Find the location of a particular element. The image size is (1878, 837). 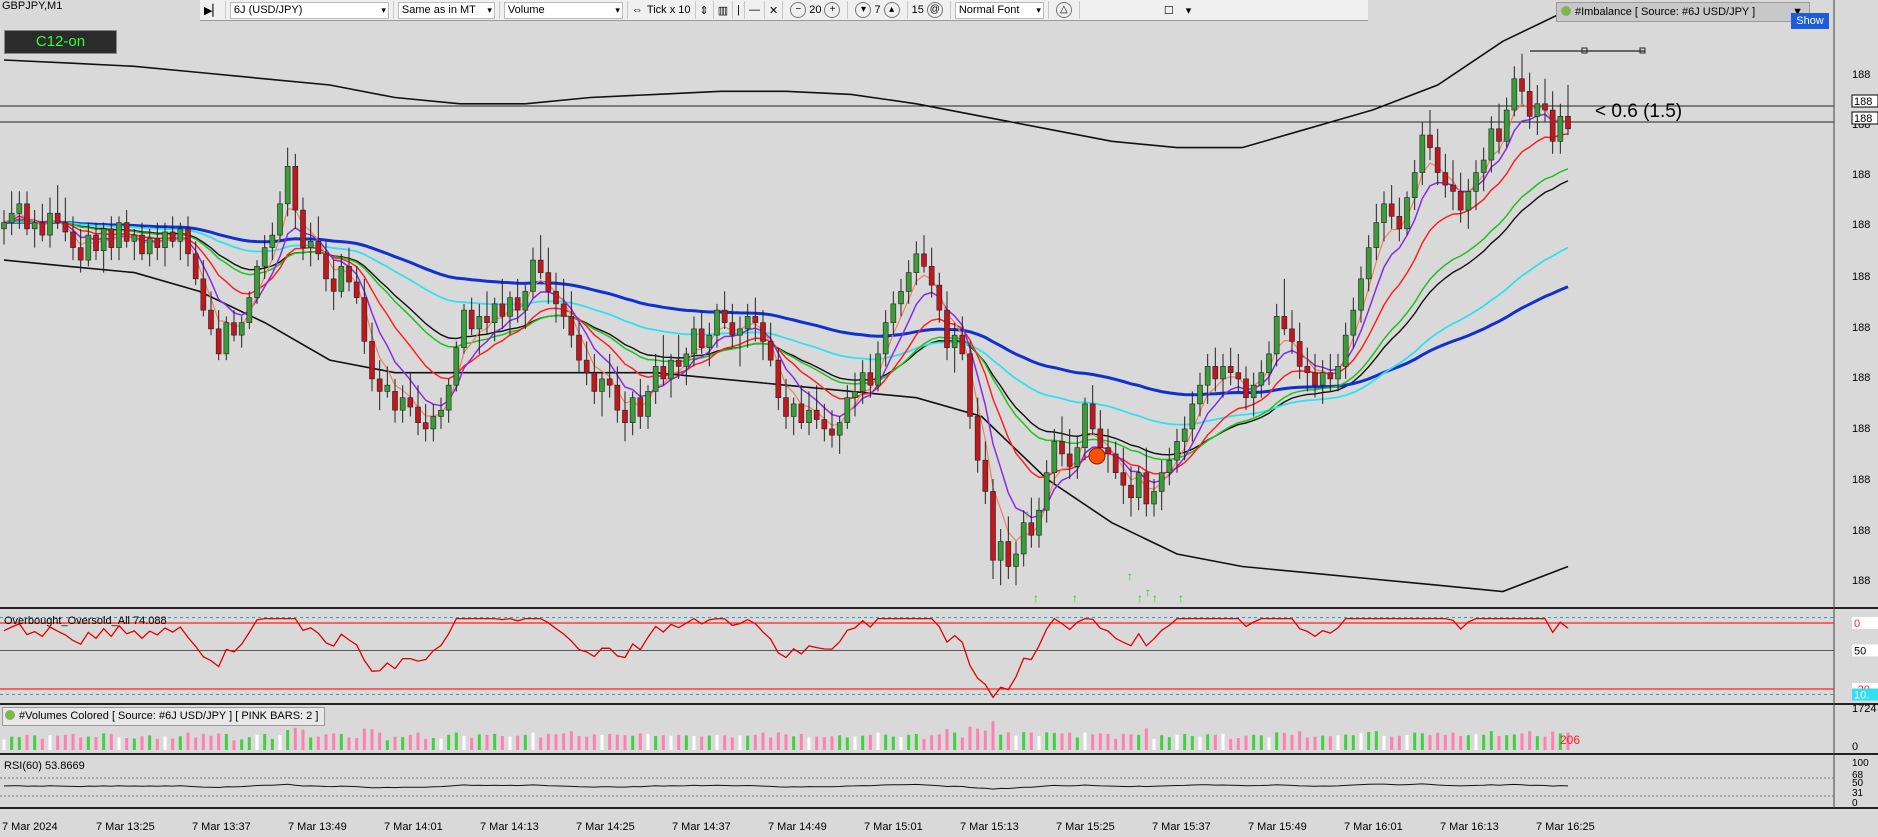

osc-scale-label: 10. is located at coordinates (1861, 696).